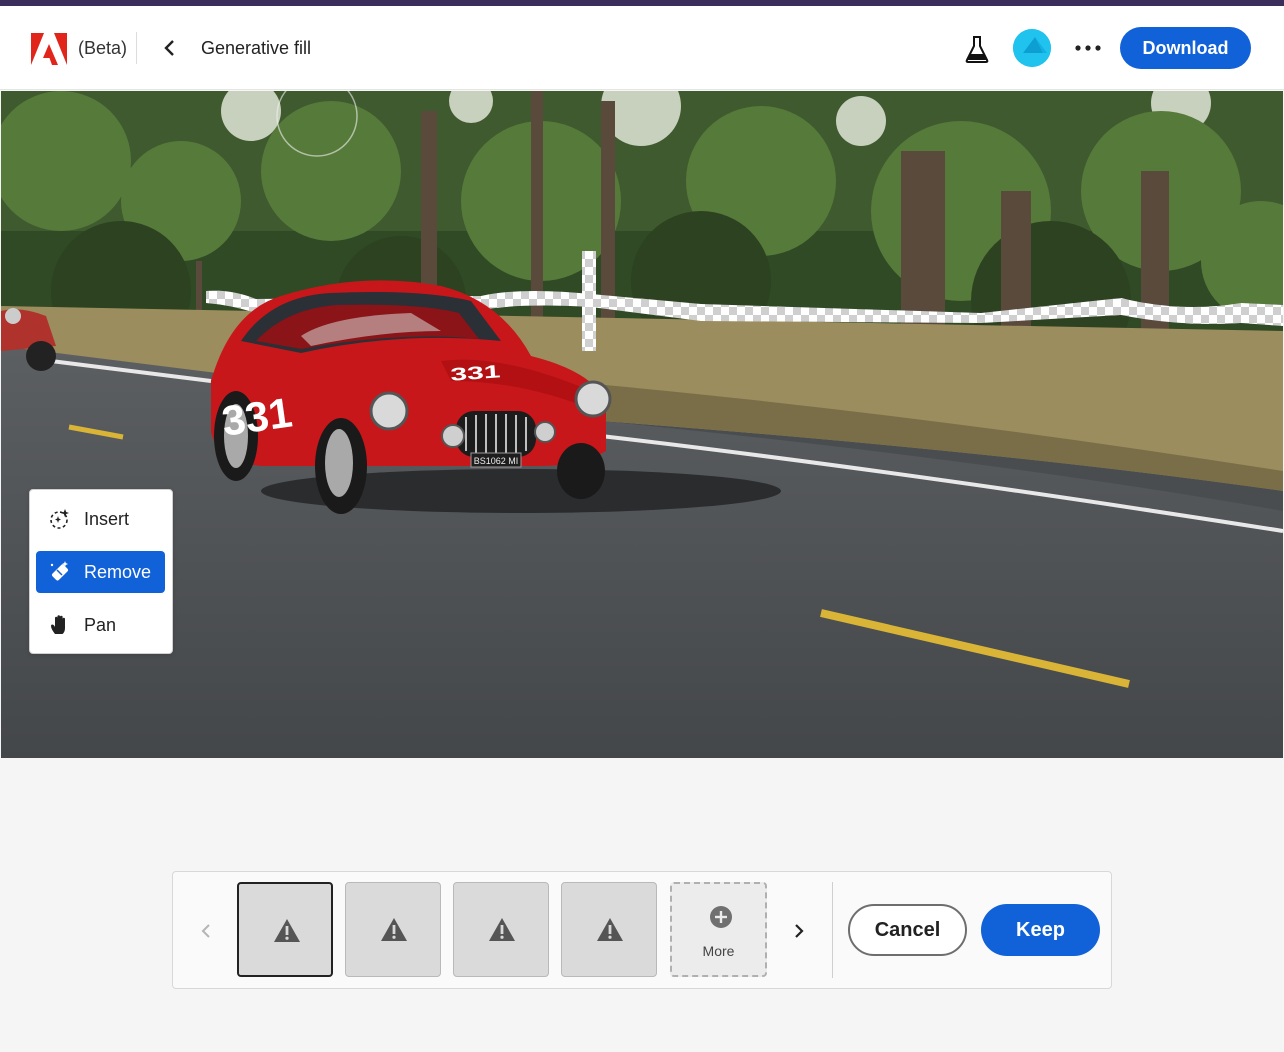 This screenshot has height=1052, width=1284. Describe the element at coordinates (257, 416) in the screenshot. I see `car-number-side: 331` at that location.